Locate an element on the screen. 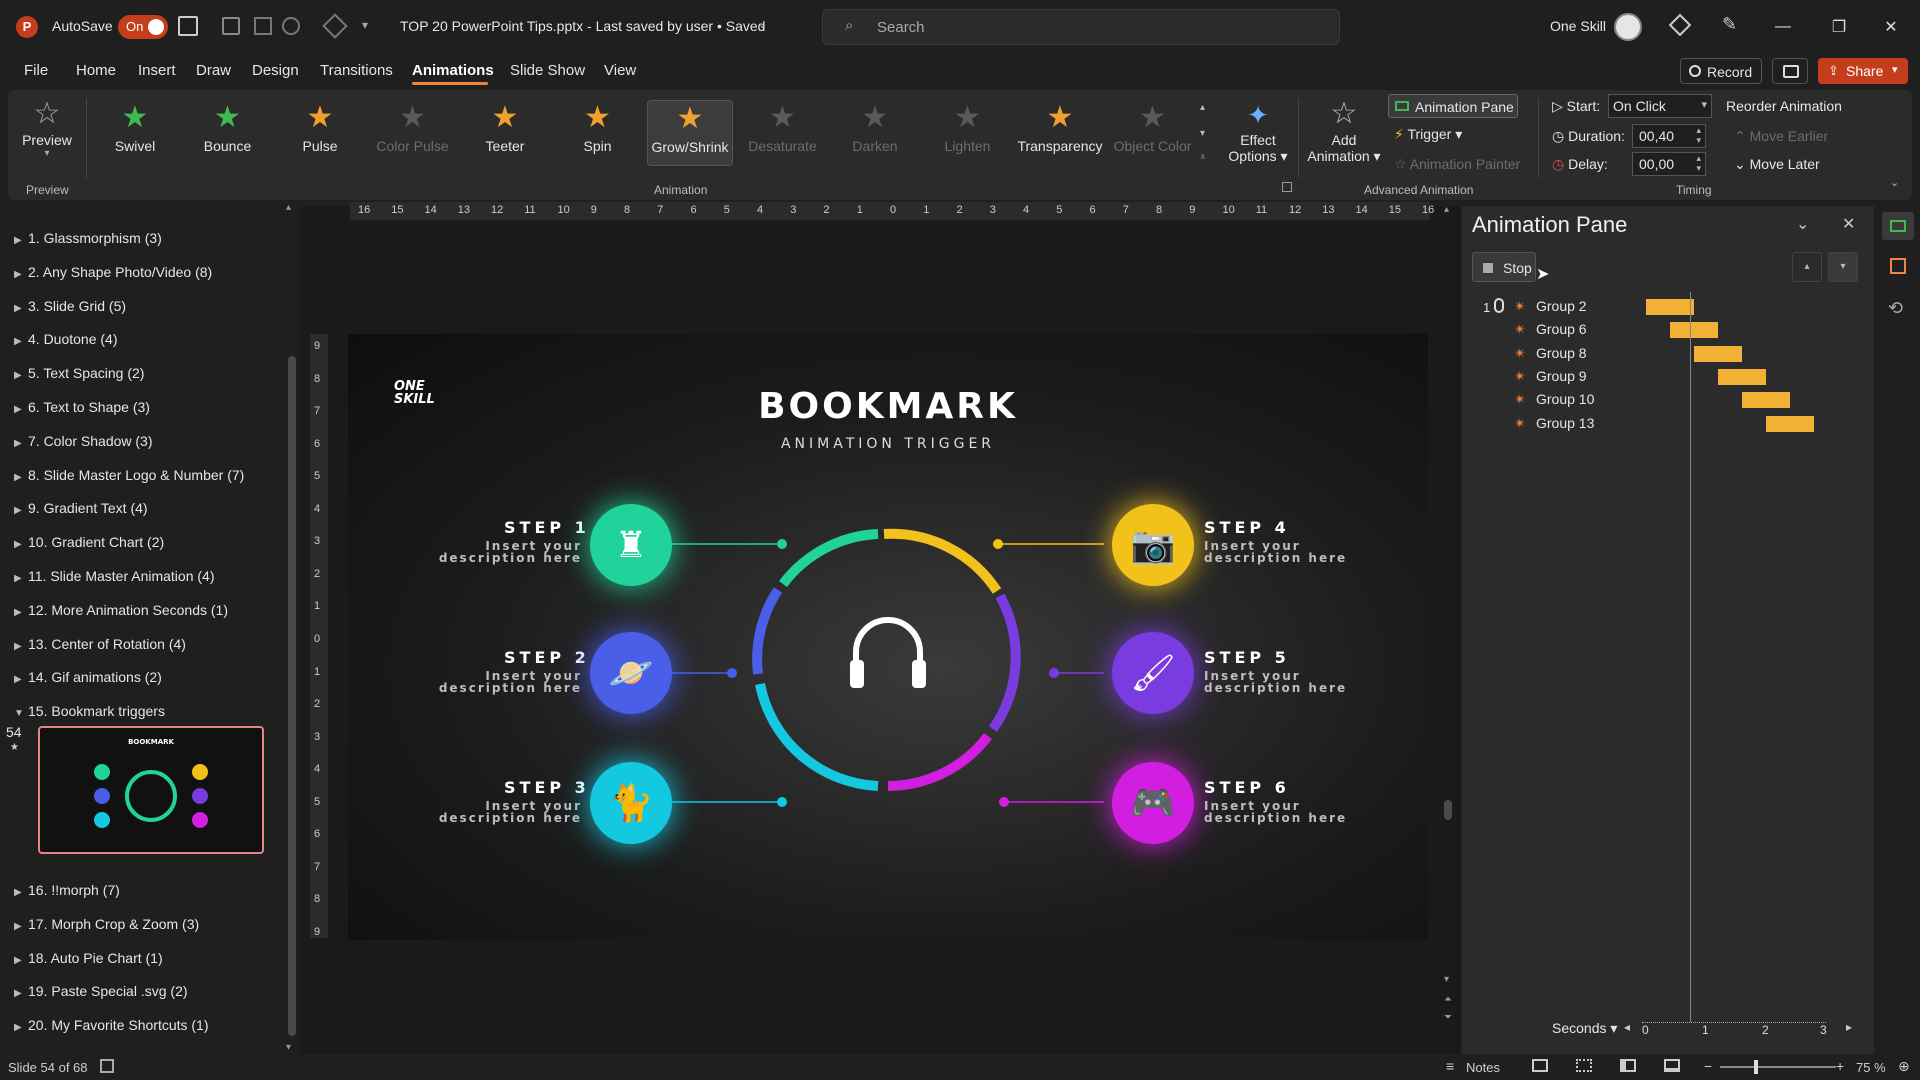 The width and height of the screenshot is (1920, 1080). gallery-scroll-down-icon: ▾ is located at coordinates (1202, 133).